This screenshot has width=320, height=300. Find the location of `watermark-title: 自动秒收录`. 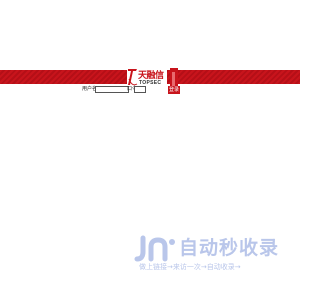

watermark-title: 自动秒收录 is located at coordinates (229, 248).